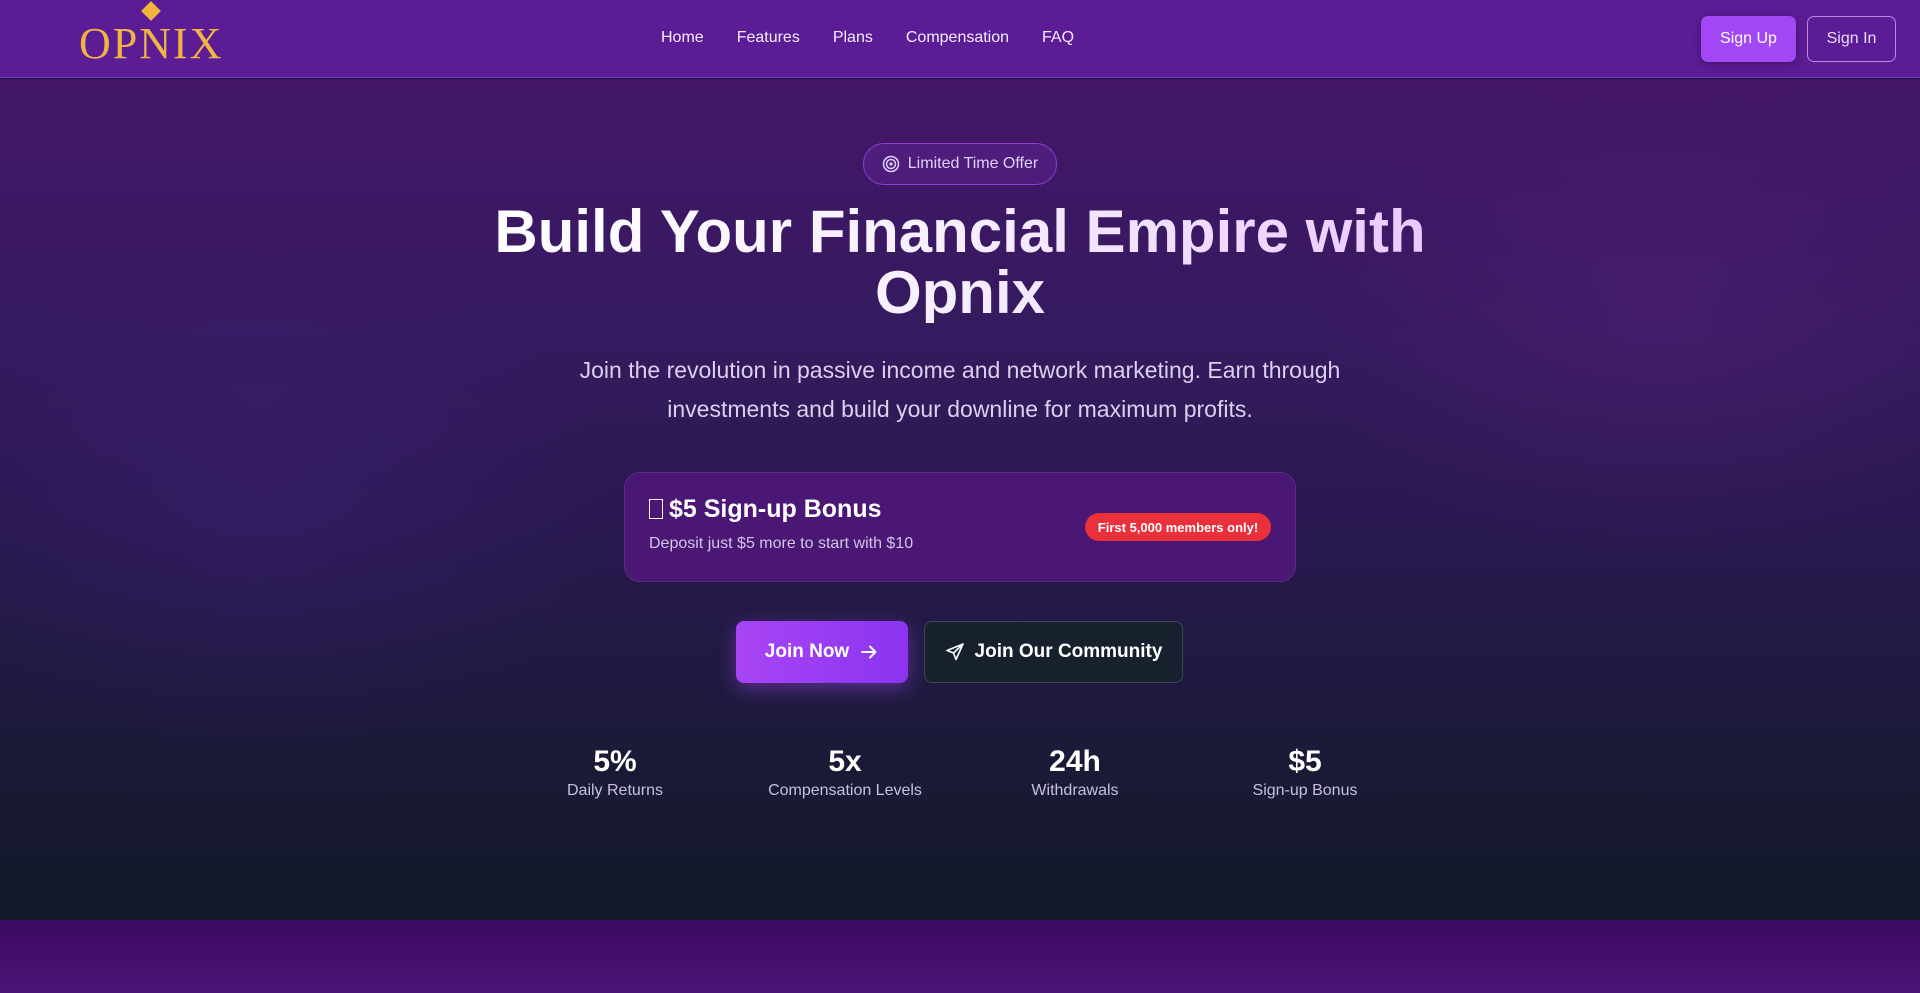 Image resolution: width=1920 pixels, height=993 pixels. I want to click on opnix-logo: OPNIX, so click(151, 34).